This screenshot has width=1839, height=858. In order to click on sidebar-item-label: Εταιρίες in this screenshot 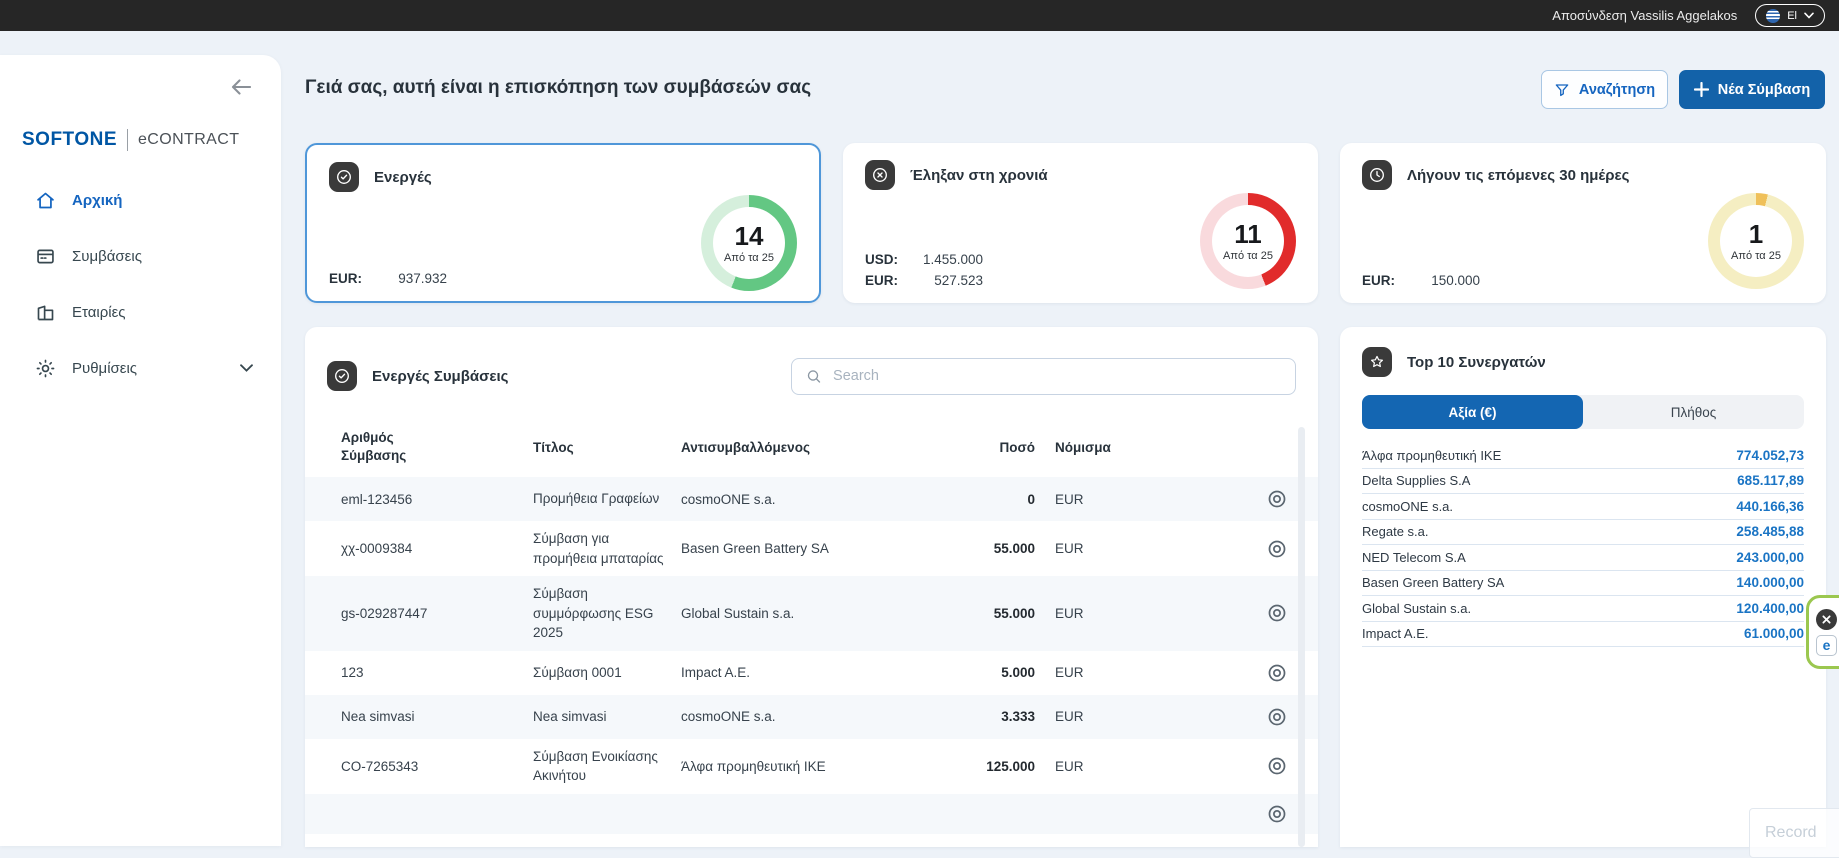, I will do `click(99, 312)`.